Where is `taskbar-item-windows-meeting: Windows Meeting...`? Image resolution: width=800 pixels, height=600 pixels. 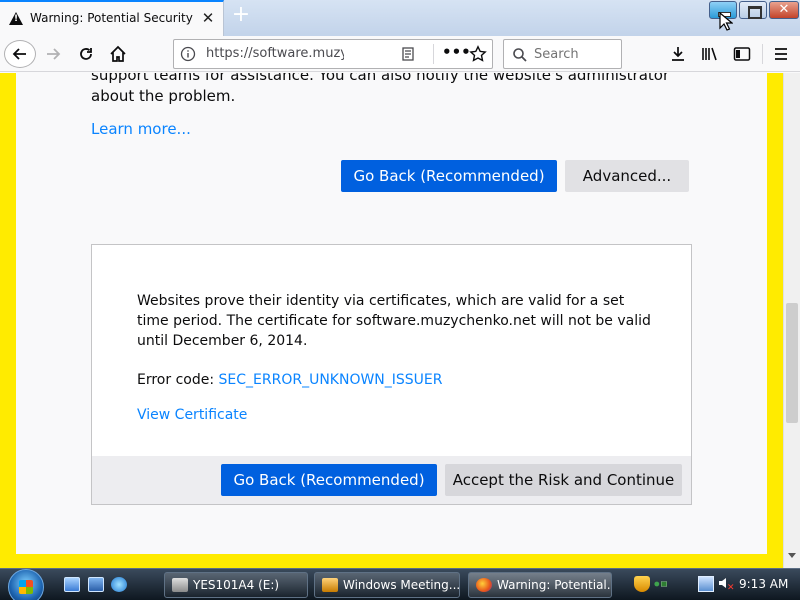
taskbar-item-windows-meeting: Windows Meeting... is located at coordinates (387, 585).